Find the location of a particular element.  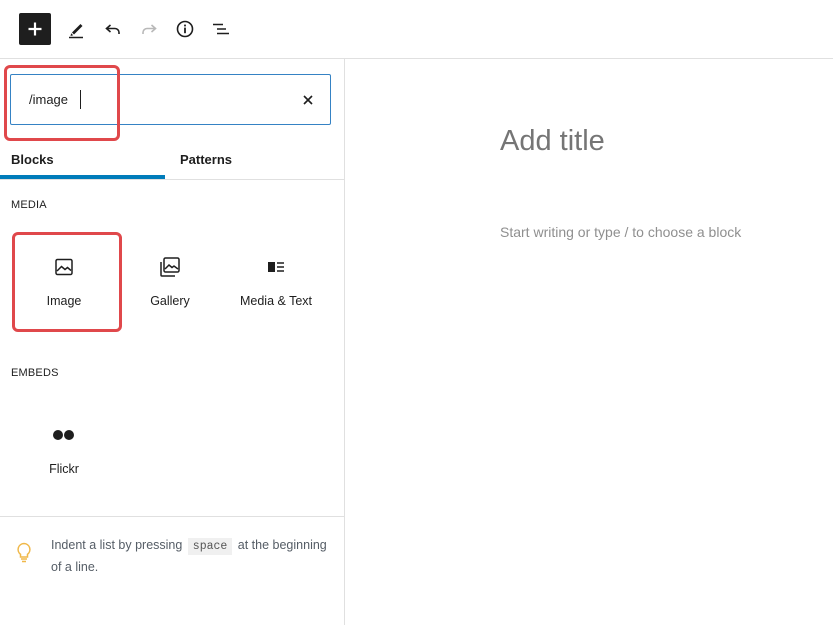

block-label: Image is located at coordinates (64, 301).